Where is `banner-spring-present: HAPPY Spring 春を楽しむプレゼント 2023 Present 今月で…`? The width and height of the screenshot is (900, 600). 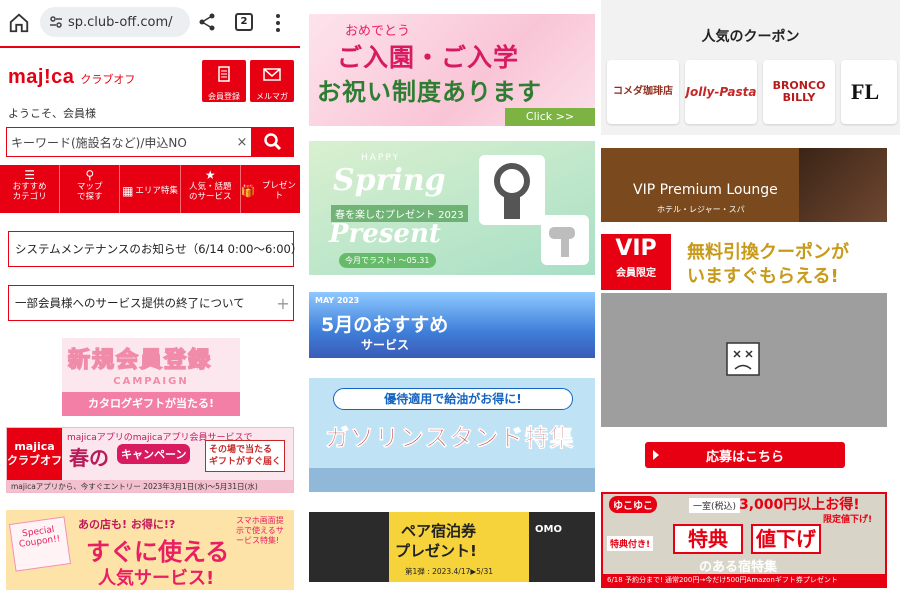 banner-spring-present: HAPPY Spring 春を楽しむプレゼント 2023 Present 今月で… is located at coordinates (452, 208).